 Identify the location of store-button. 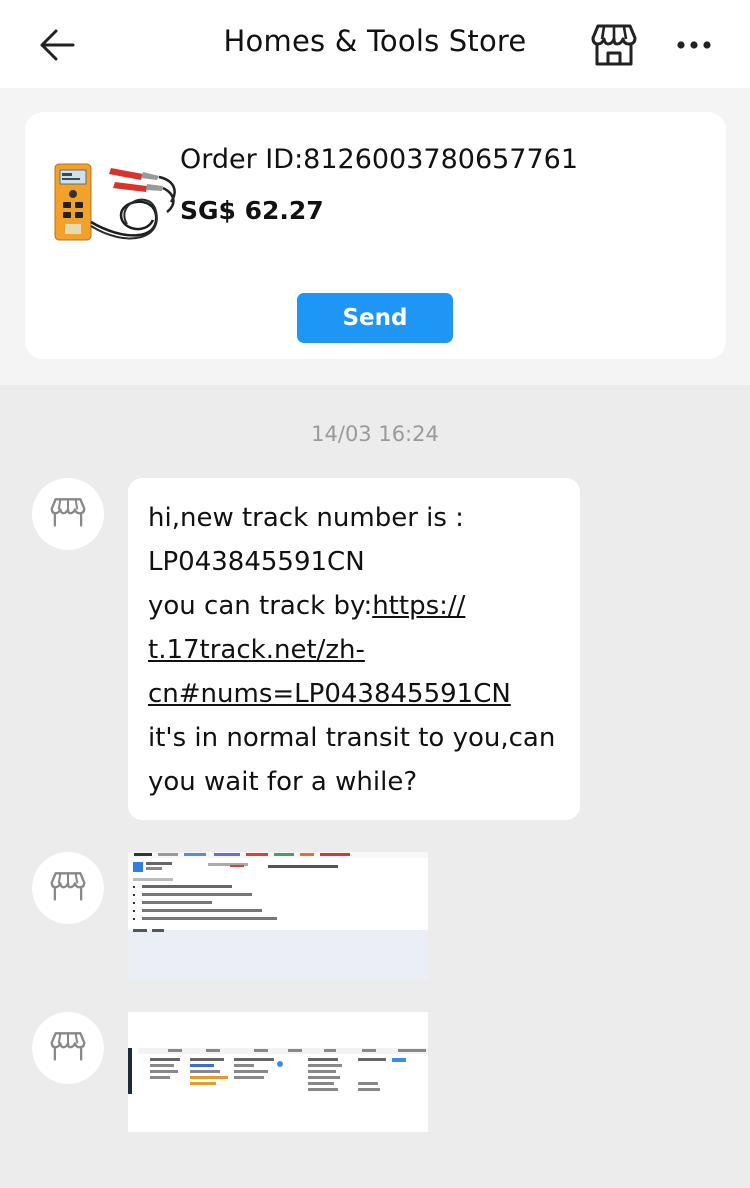
(614, 45).